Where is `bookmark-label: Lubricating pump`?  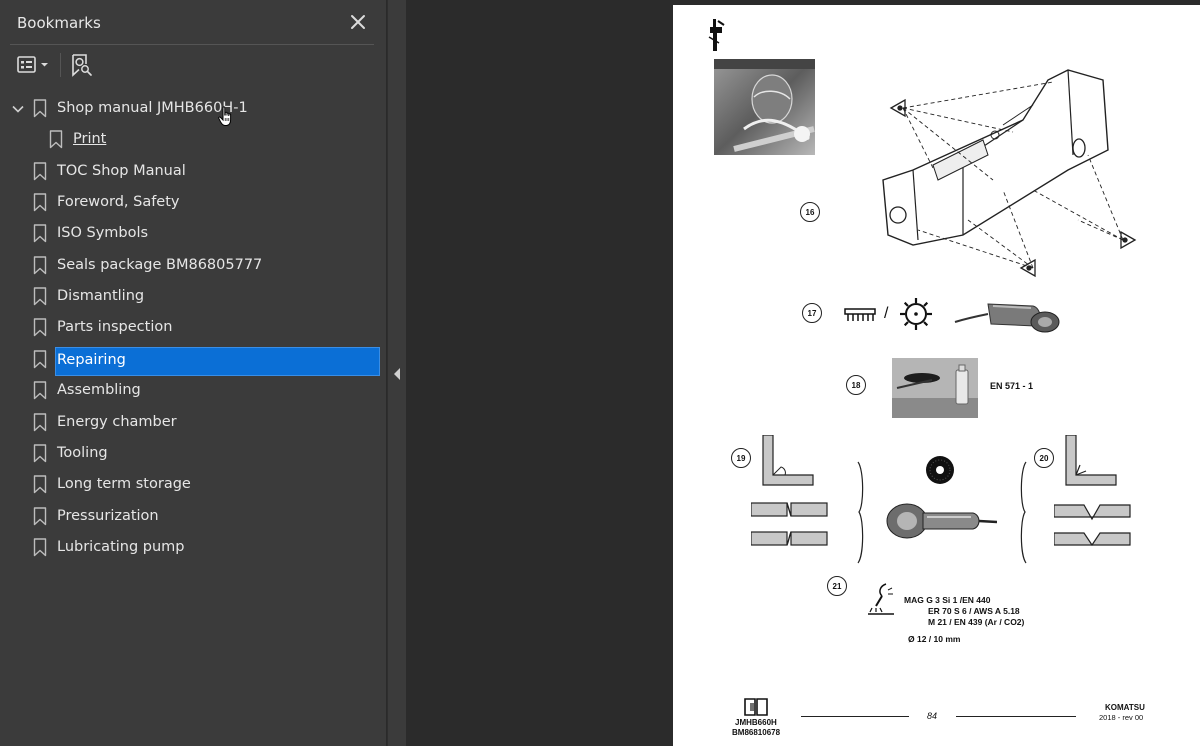
bookmark-label: Lubricating pump is located at coordinates (121, 547).